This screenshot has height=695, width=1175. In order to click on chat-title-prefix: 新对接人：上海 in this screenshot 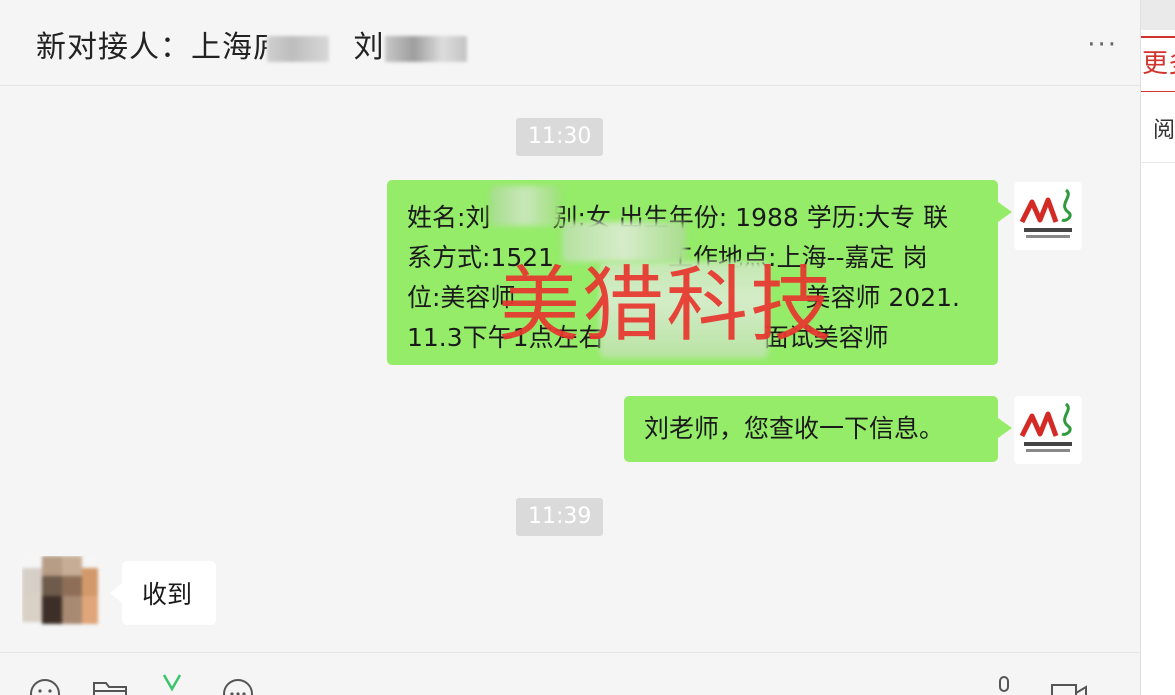, I will do `click(144, 47)`.